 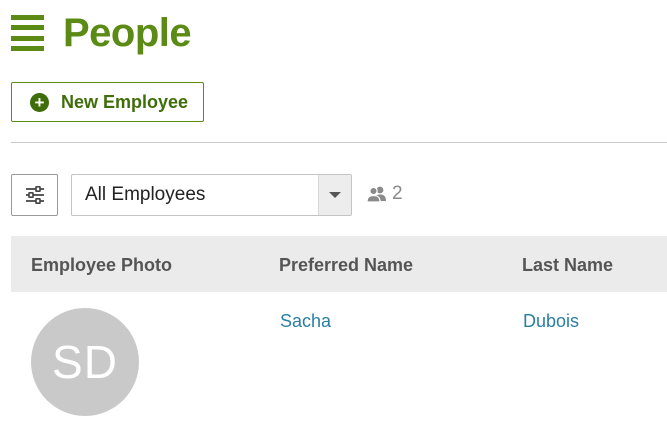 What do you see at coordinates (85, 362) in the screenshot?
I see `avatar: SD` at bounding box center [85, 362].